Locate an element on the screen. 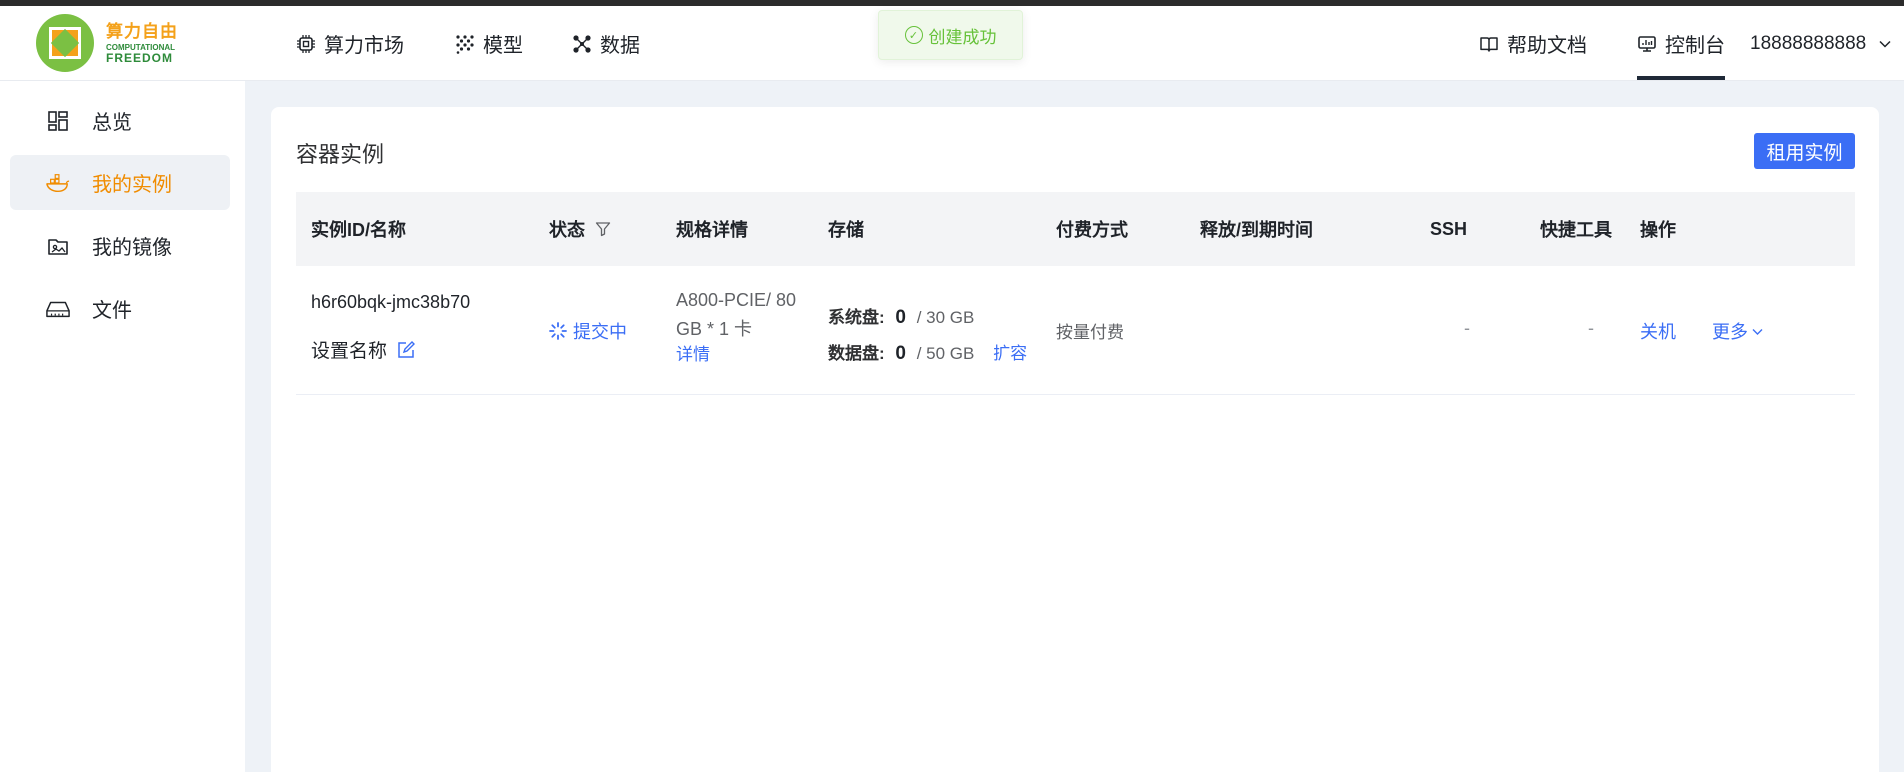  system-disk-row: 系统盘: 0 / 30 GB is located at coordinates (927, 318).